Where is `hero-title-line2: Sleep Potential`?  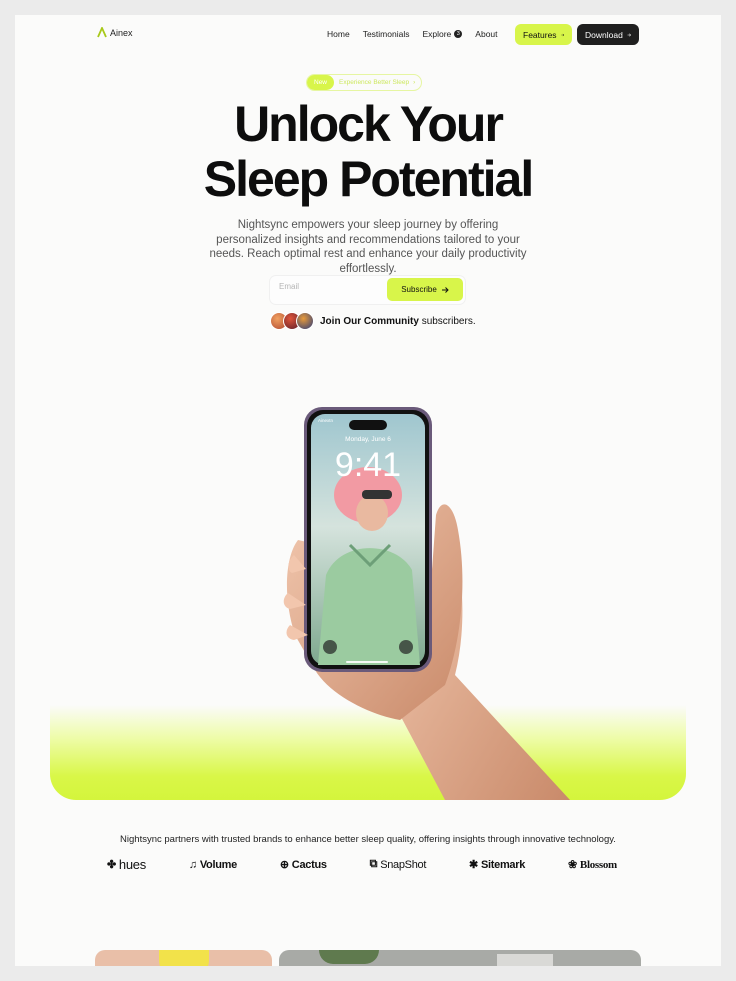
hero-title-line2: Sleep Potential is located at coordinates (368, 179).